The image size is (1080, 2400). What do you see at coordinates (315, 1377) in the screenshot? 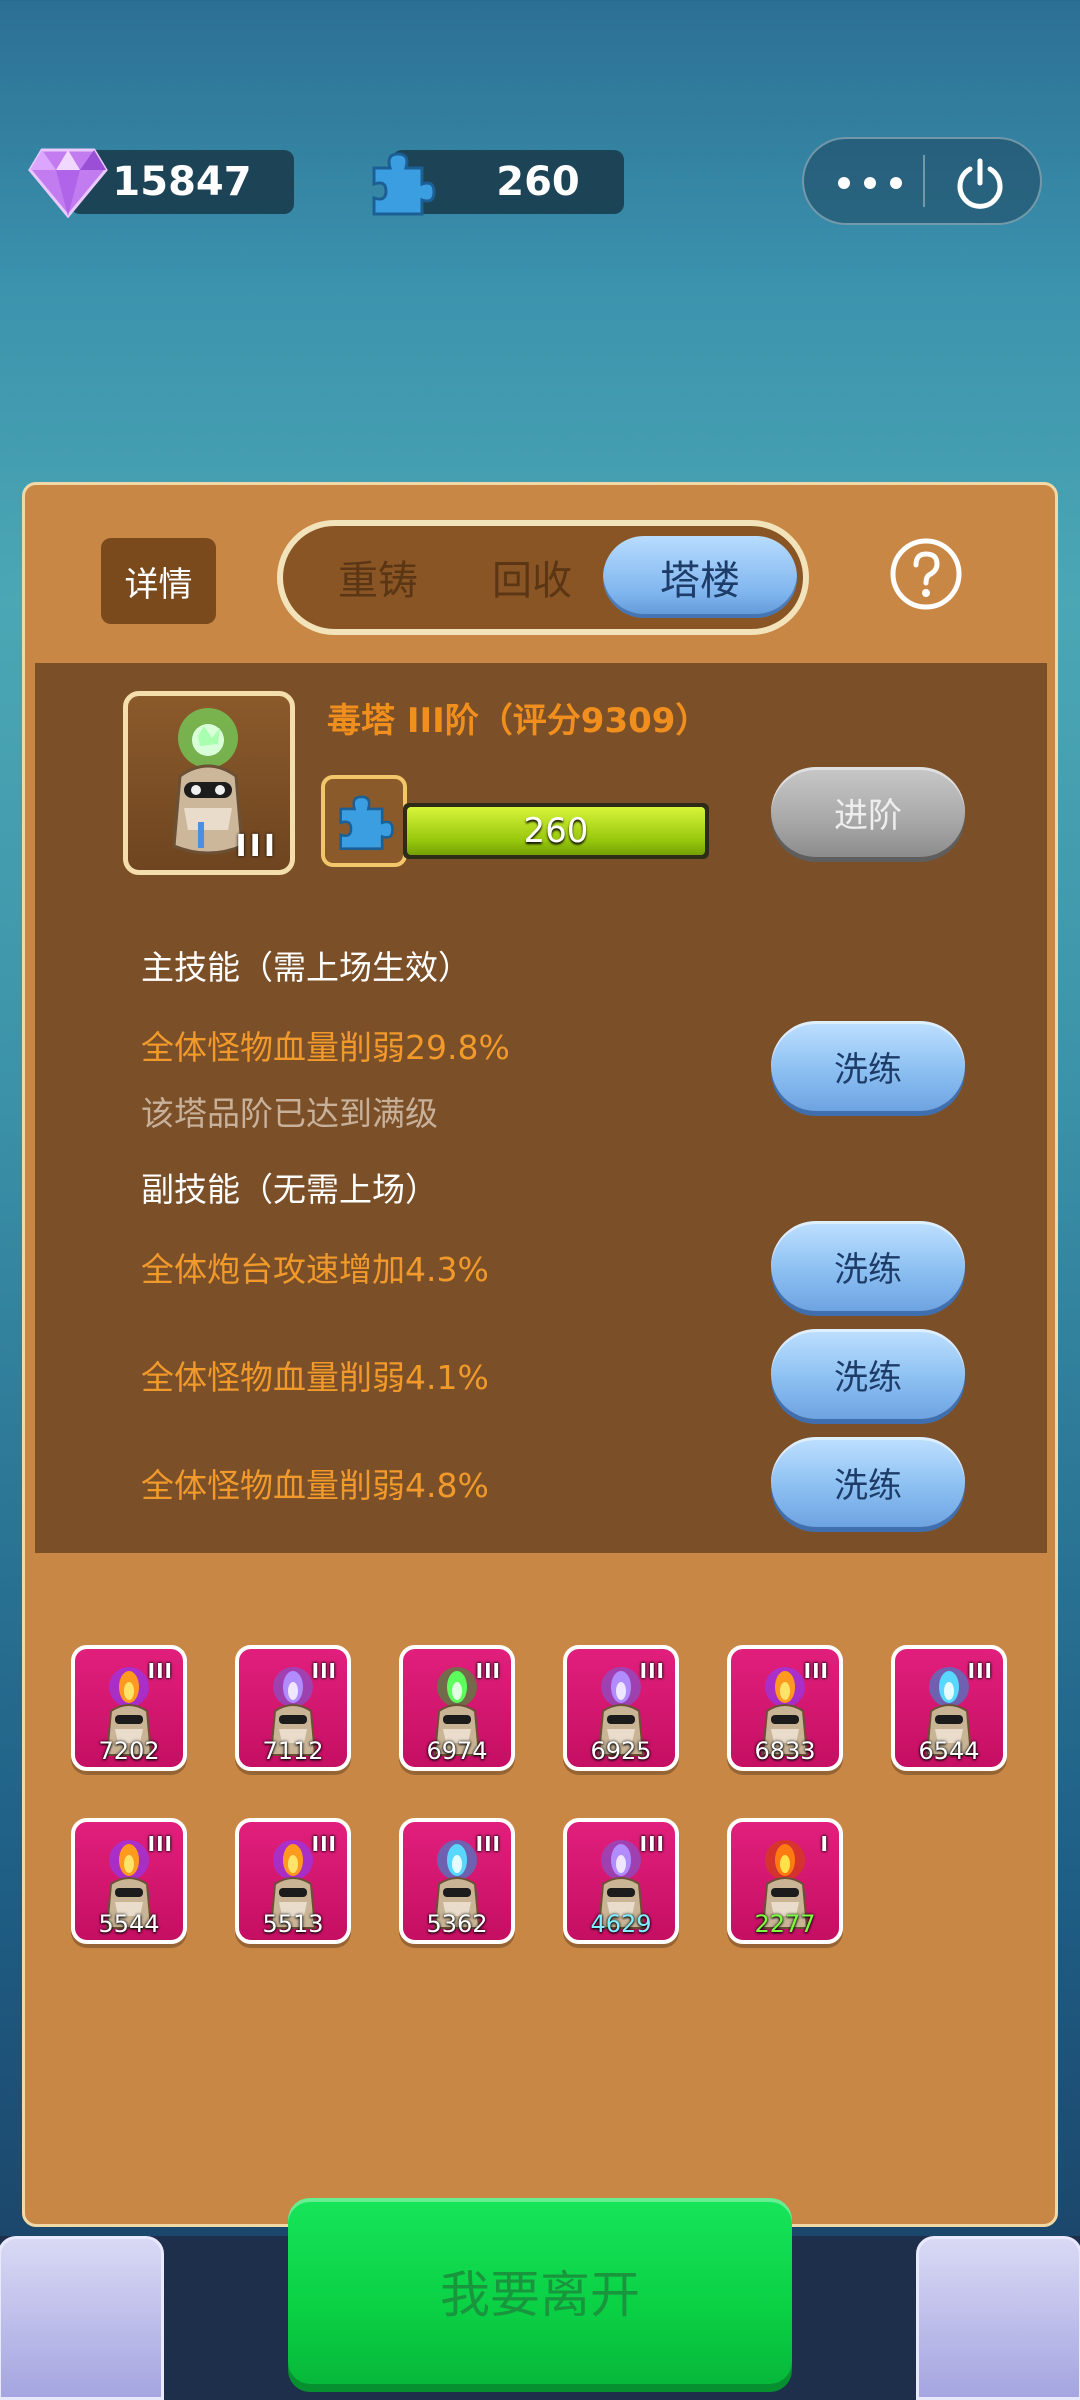
I see `sub-skill-effect-2: 全体怪物血量削弱4.1%` at bounding box center [315, 1377].